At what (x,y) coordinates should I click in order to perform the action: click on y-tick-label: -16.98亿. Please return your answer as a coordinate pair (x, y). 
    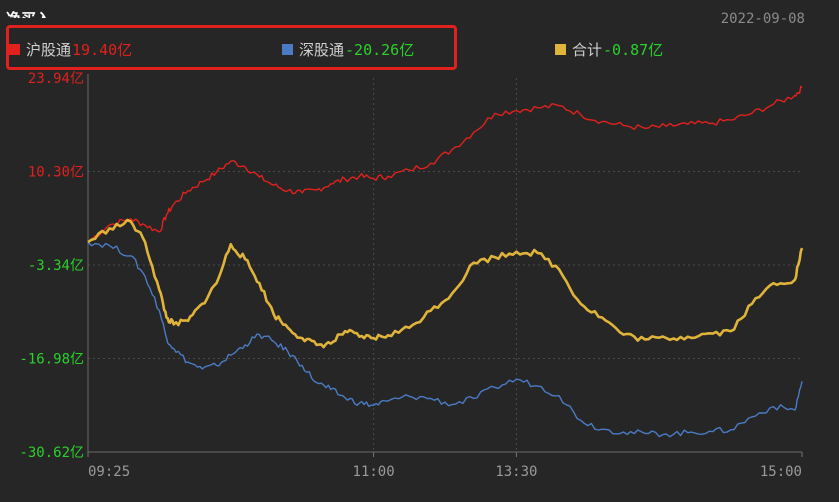
    Looking at the image, I should click on (51, 360).